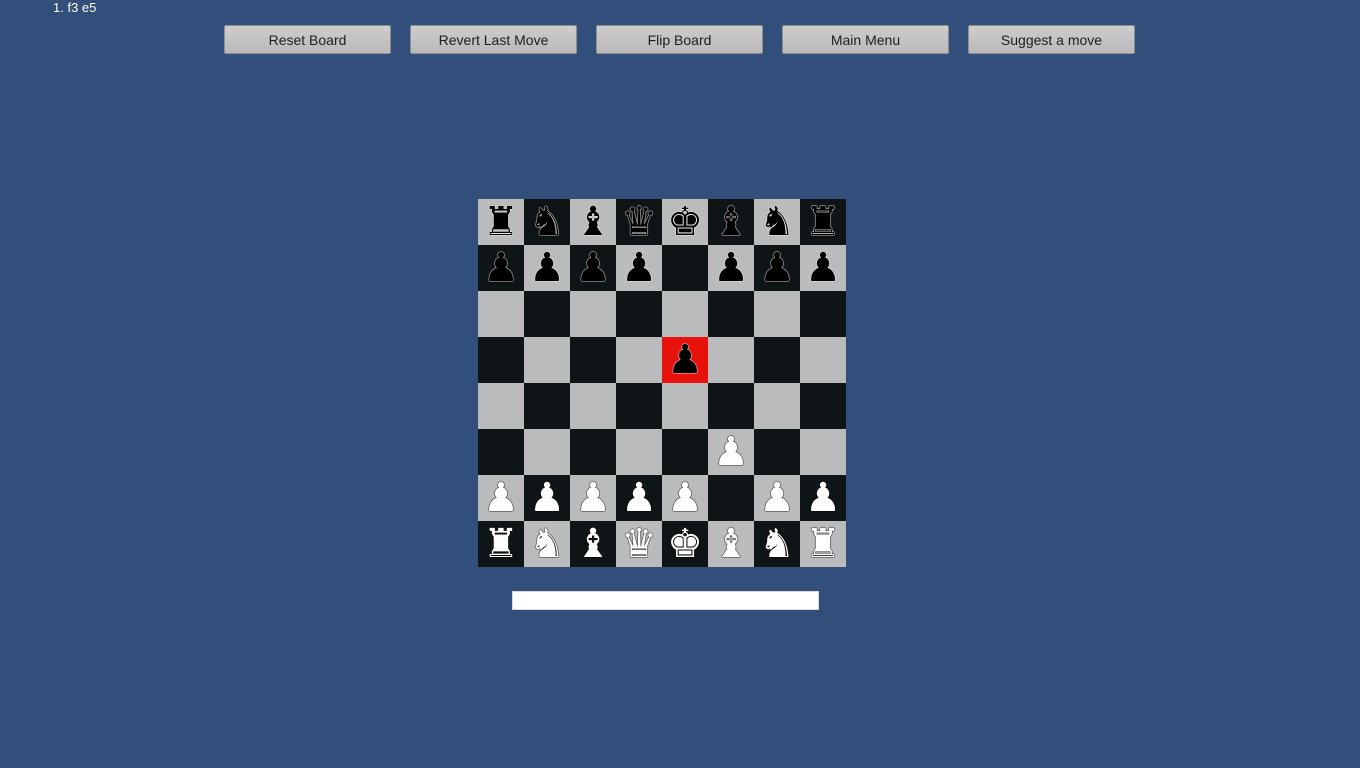 This screenshot has height=768, width=1360. Describe the element at coordinates (685, 406) in the screenshot. I see `square-e4` at that location.